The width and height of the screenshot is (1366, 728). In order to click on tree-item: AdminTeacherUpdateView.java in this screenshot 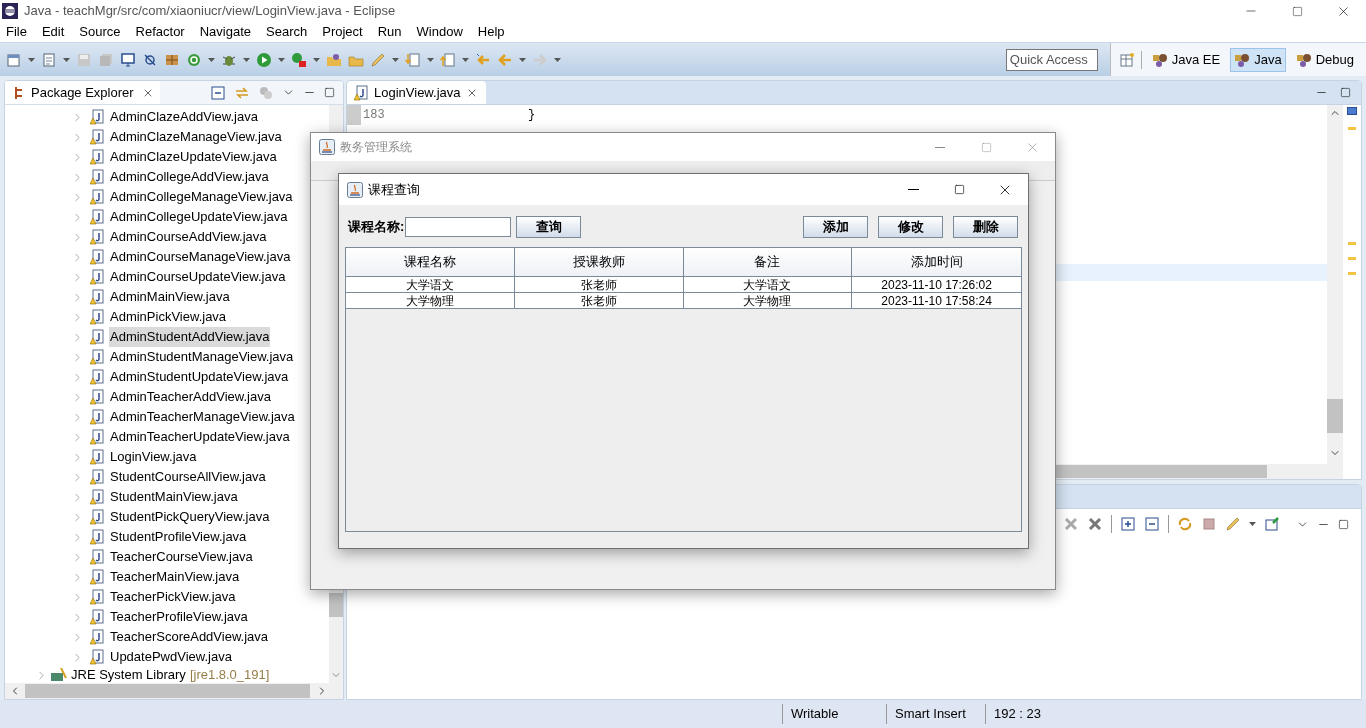, I will do `click(200, 437)`.